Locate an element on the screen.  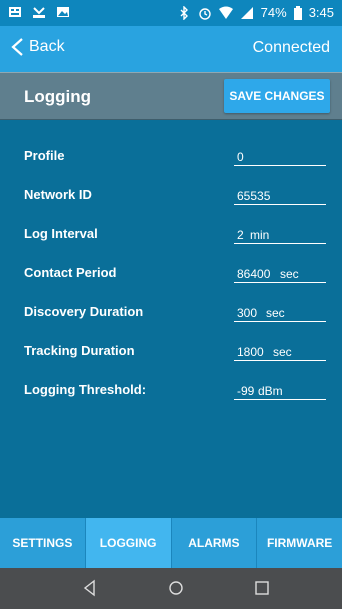
log-interval-input: 2 min is located at coordinates (280, 233).